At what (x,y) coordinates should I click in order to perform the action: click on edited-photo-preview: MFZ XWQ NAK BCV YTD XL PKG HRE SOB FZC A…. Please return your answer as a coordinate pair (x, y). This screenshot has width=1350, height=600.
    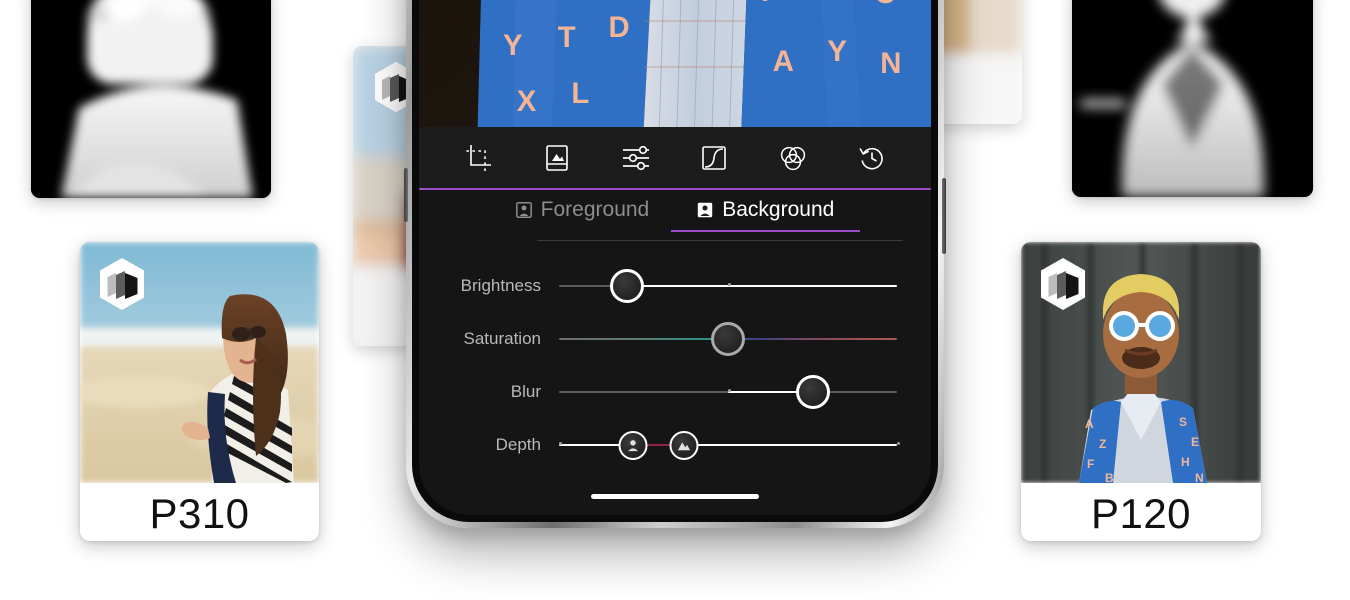
    Looking at the image, I should click on (675, 63).